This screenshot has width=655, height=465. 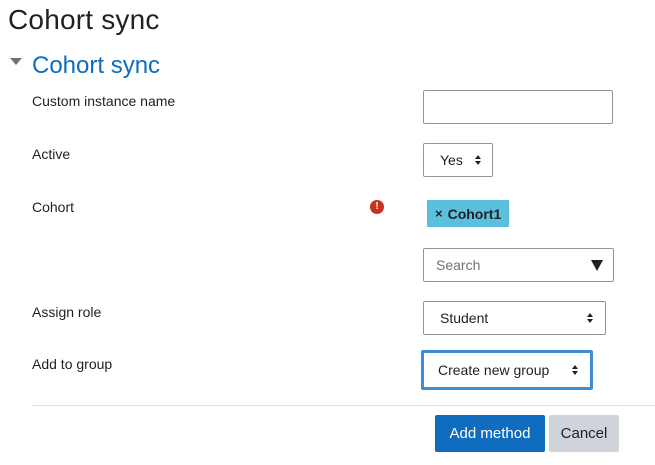 I want to click on section-header: Cohort sync, so click(x=85, y=66).